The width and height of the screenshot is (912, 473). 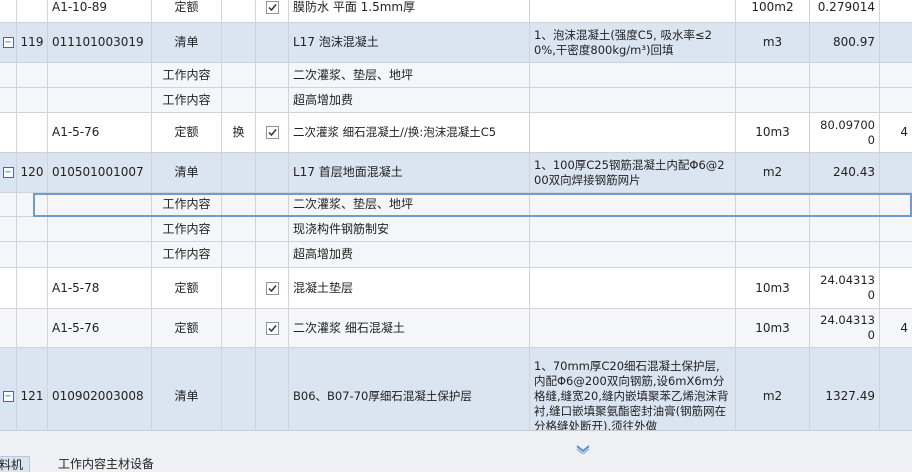 I want to click on replace-flag-cell, so click(x=239, y=172).